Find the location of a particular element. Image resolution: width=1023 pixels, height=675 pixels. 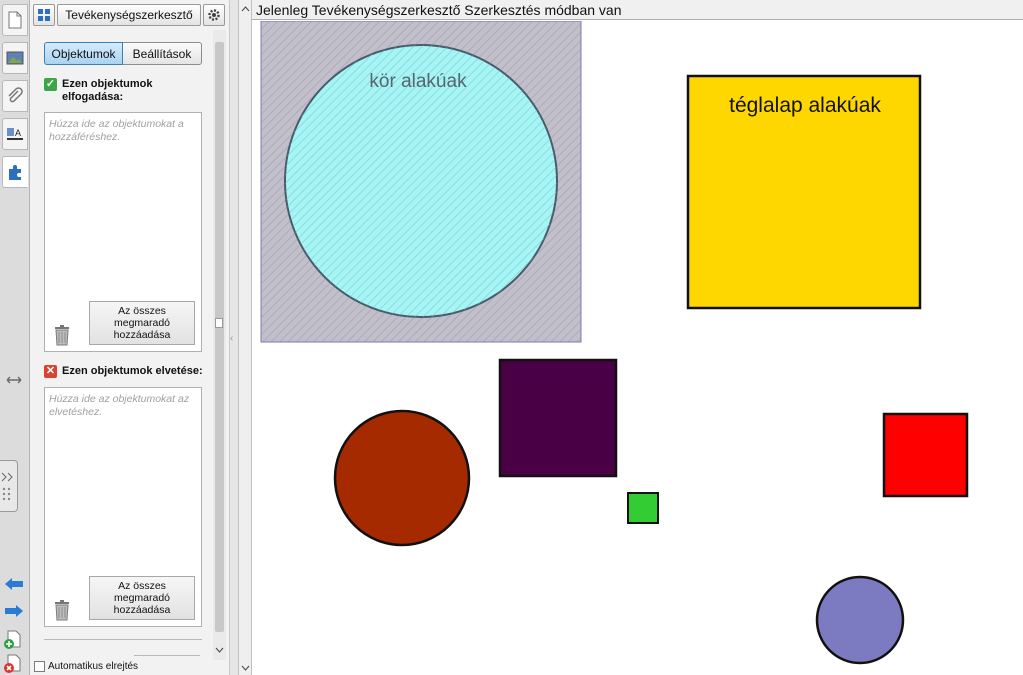

gallery-icon is located at coordinates (15, 58).